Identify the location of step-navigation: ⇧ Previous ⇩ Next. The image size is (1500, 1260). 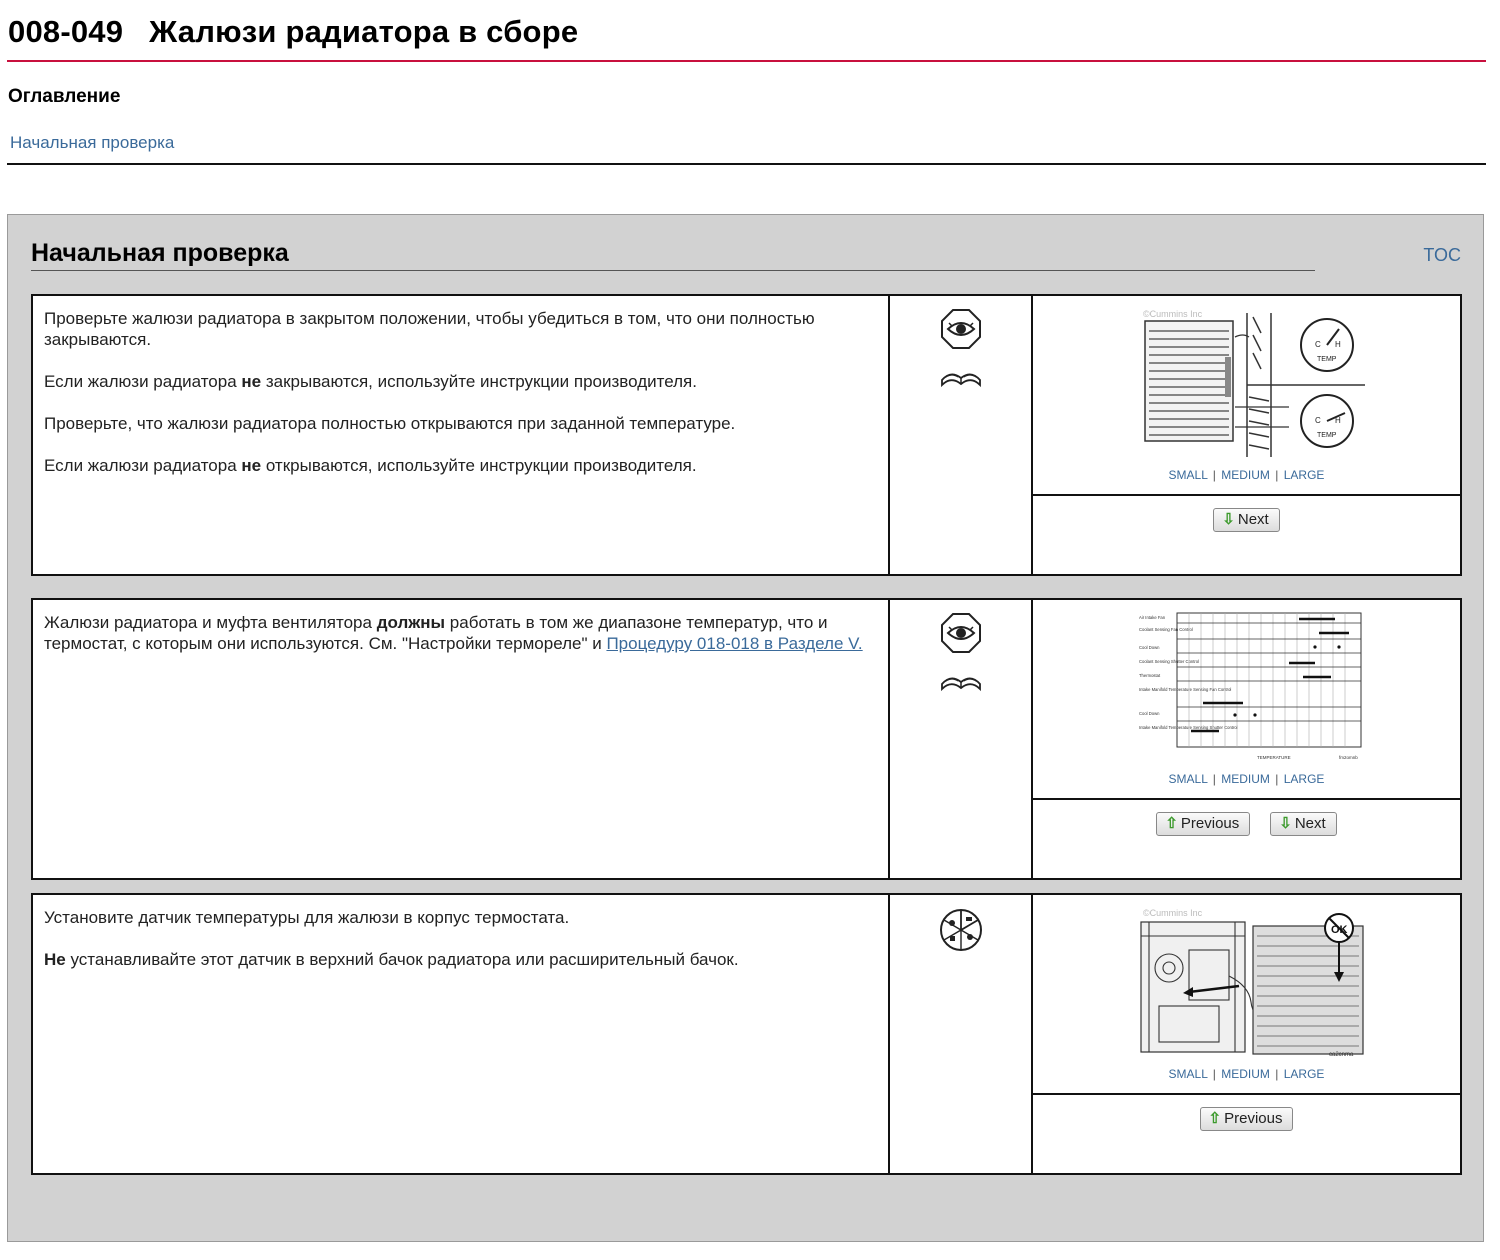
(1246, 824).